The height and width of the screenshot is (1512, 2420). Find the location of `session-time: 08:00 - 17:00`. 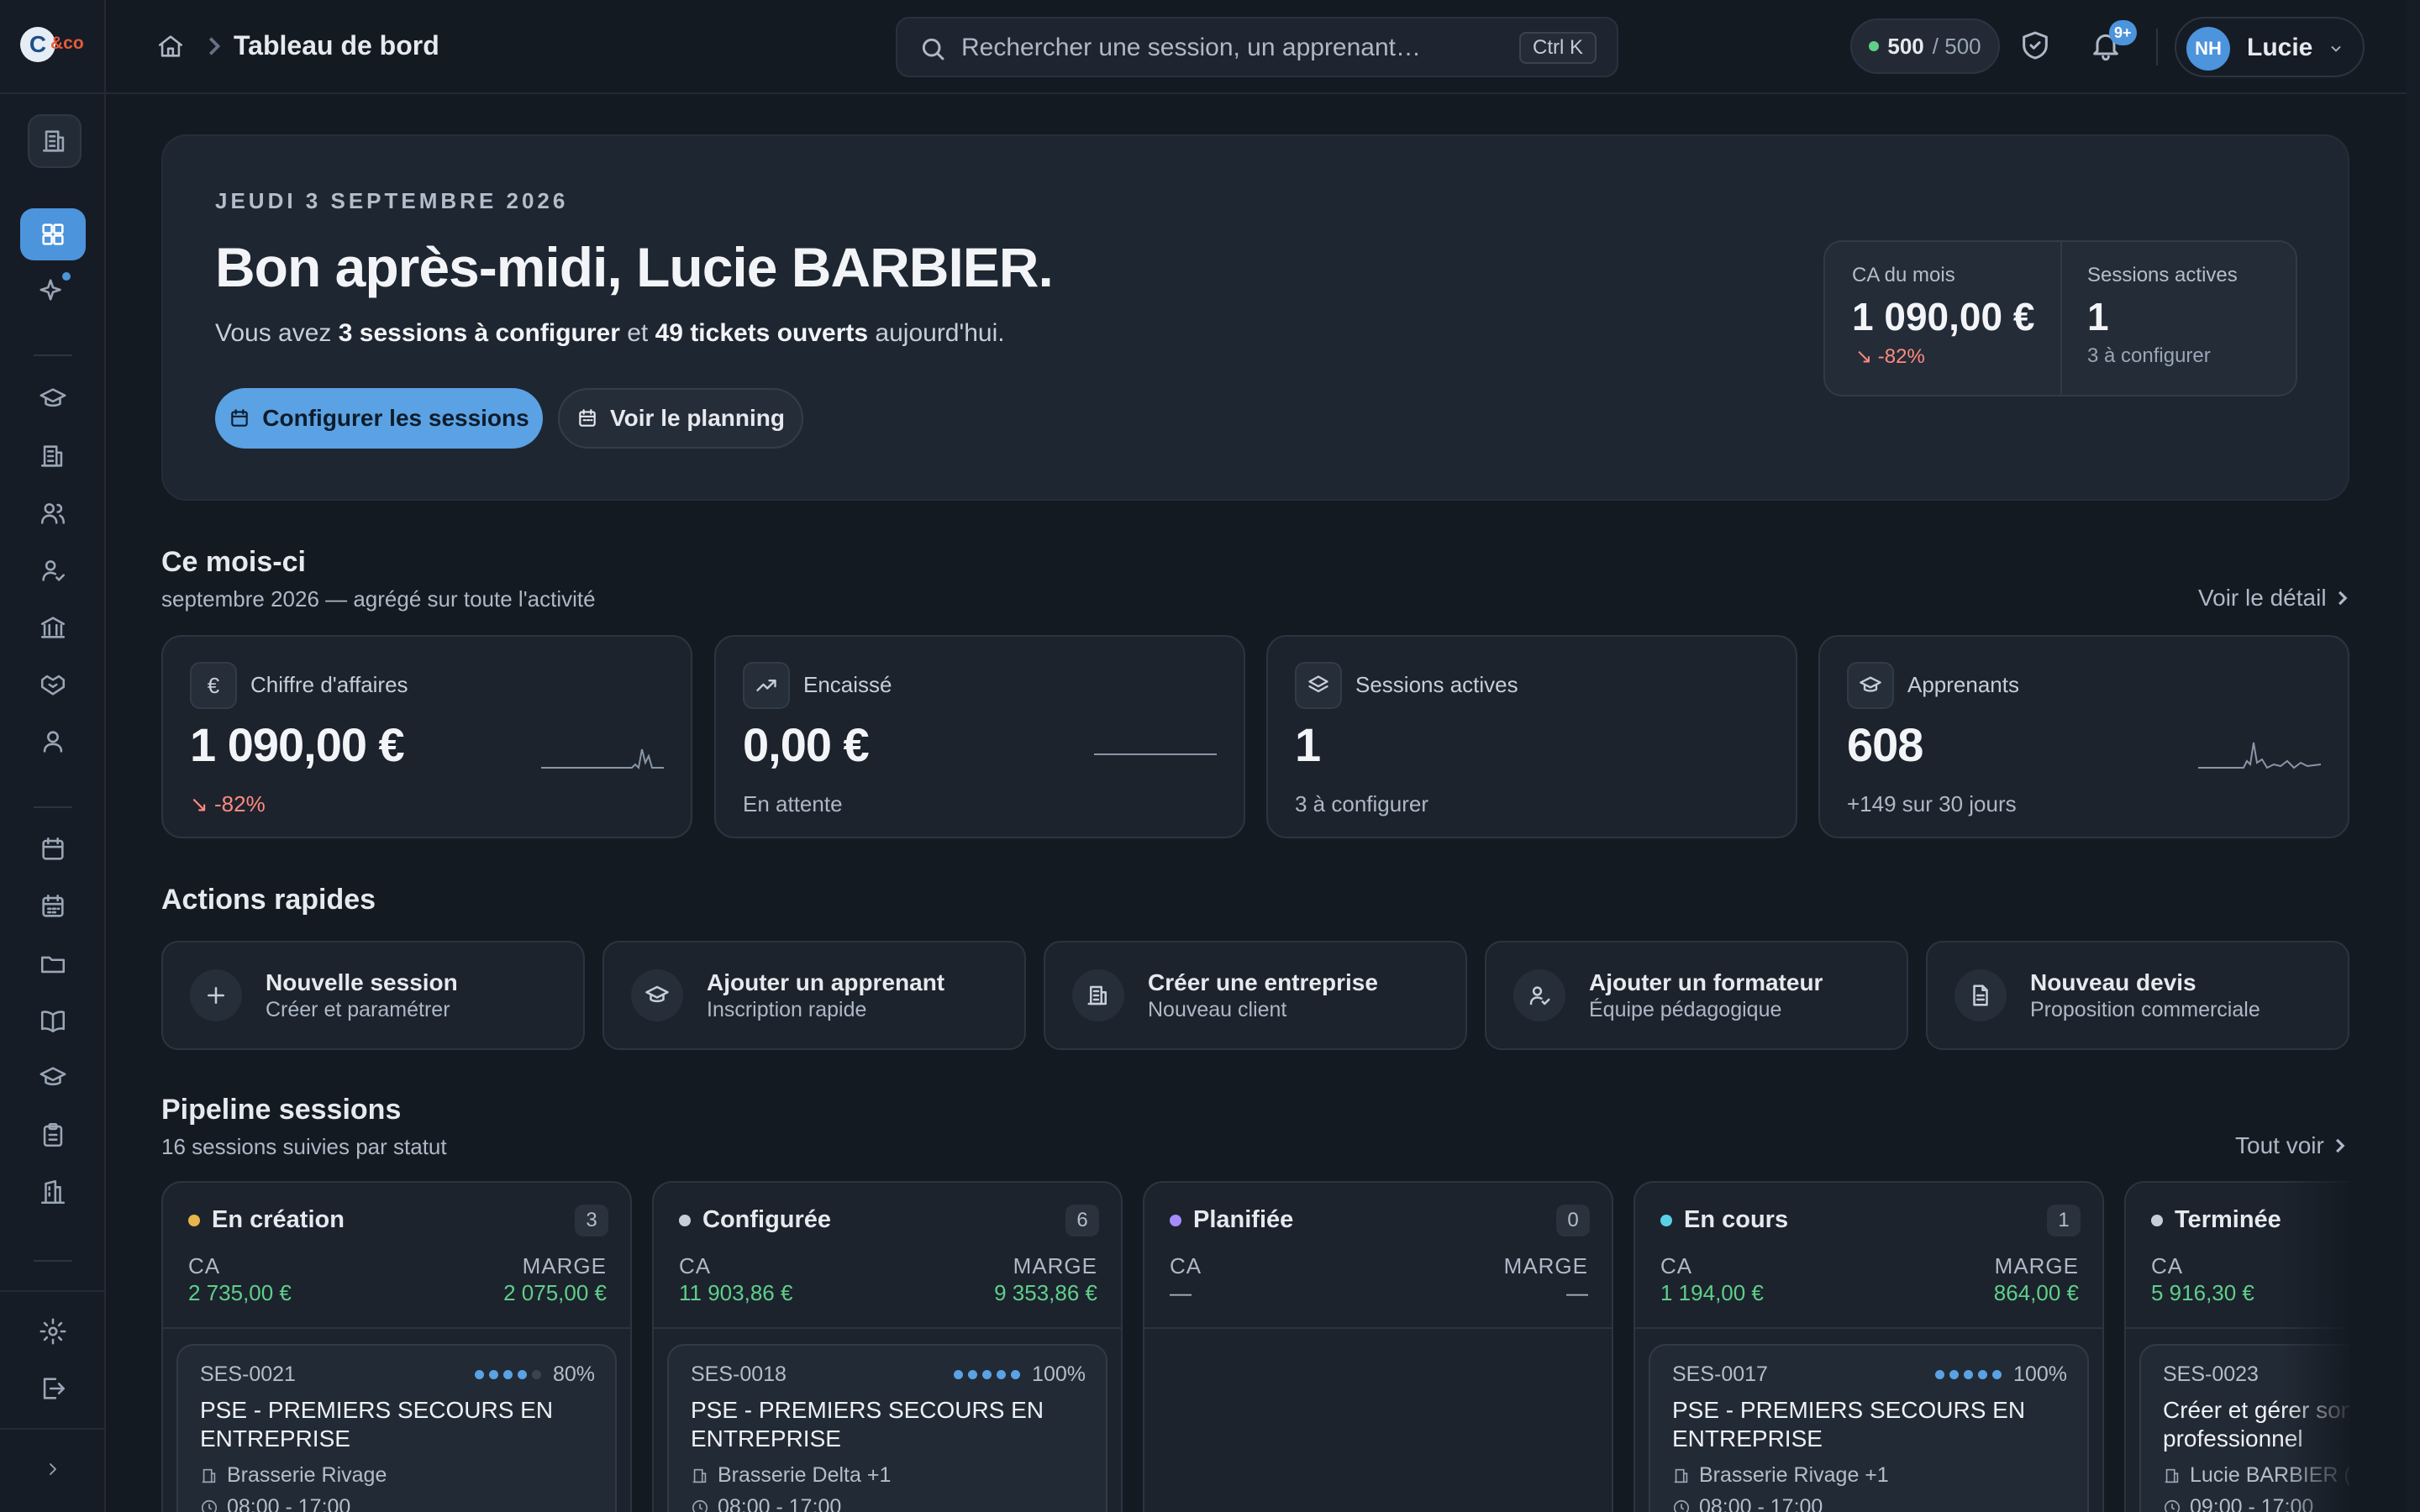

session-time: 08:00 - 17:00 is located at coordinates (1747, 1503).